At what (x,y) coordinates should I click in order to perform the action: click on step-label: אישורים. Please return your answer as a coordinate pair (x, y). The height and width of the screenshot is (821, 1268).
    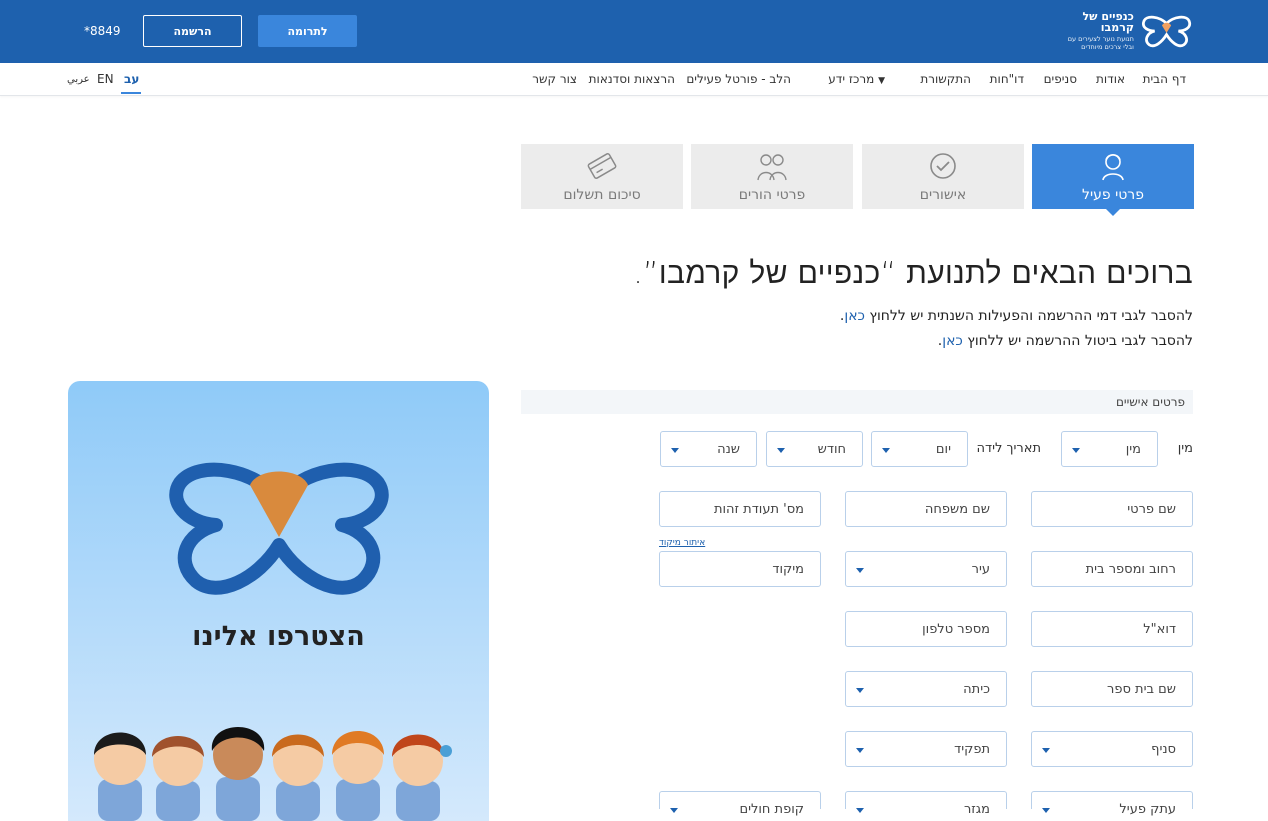
    Looking at the image, I should click on (943, 195).